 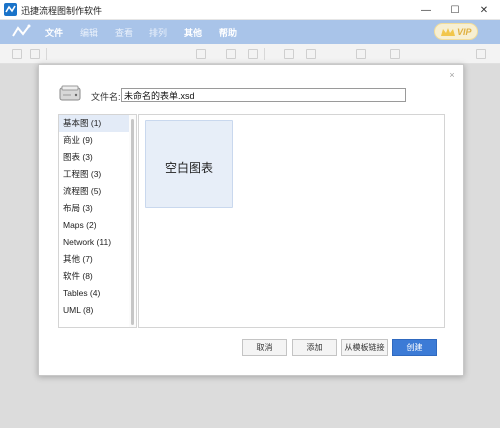 I want to click on toolbar, so click(x=250, y=54).